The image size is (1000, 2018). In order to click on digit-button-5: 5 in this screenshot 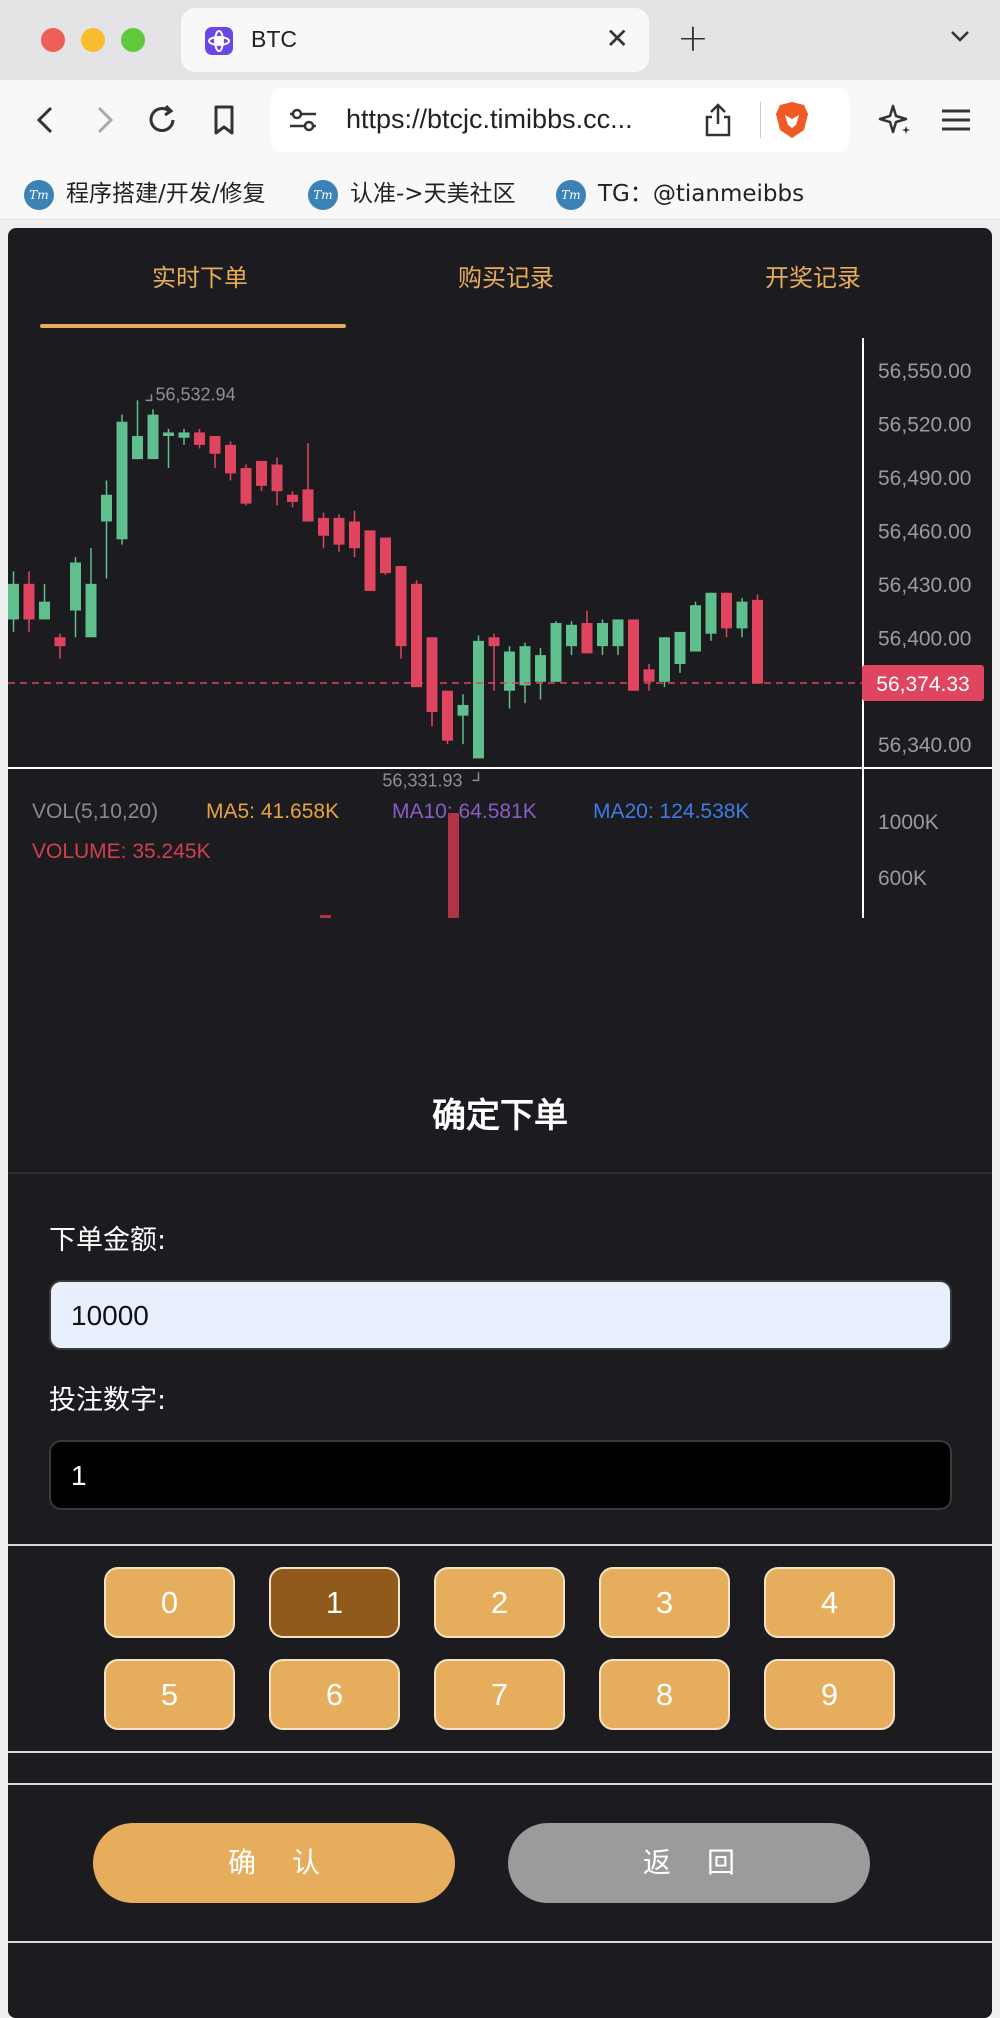, I will do `click(169, 1694)`.